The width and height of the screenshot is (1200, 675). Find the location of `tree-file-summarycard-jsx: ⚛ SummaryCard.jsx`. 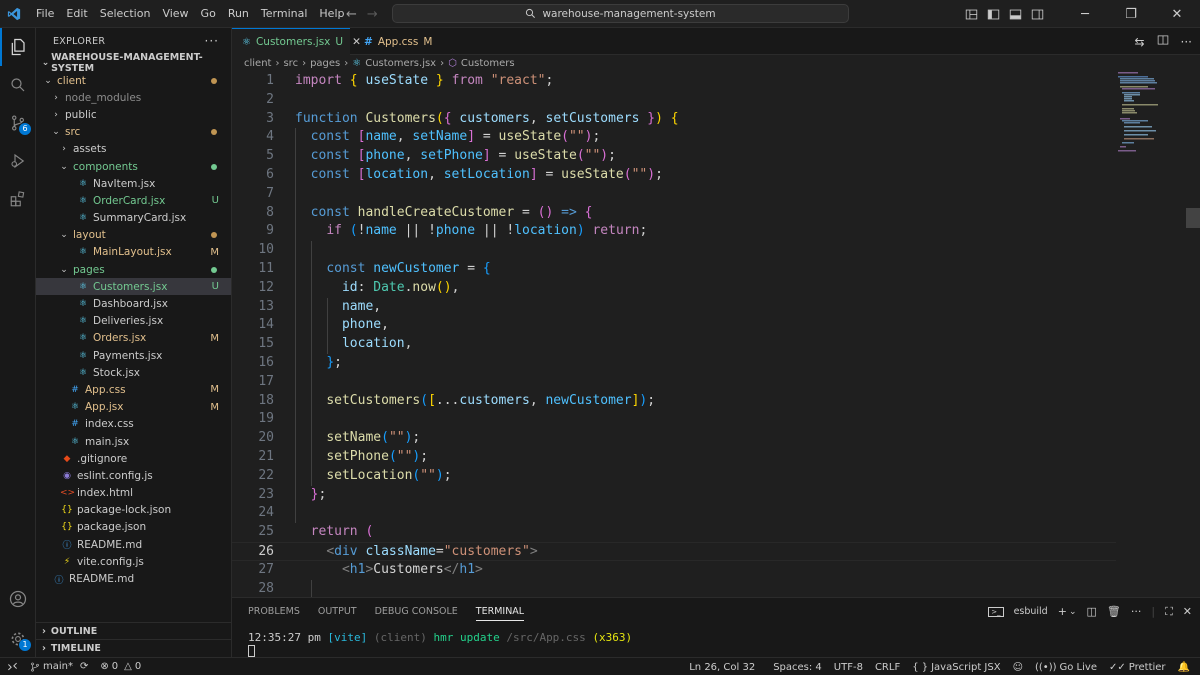

tree-file-summarycard-jsx: ⚛ SummaryCard.jsx is located at coordinates (133, 218).